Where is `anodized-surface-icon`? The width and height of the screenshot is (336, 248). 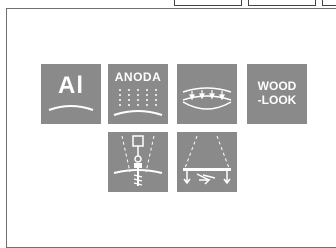
anodized-surface-icon is located at coordinates (138, 102).